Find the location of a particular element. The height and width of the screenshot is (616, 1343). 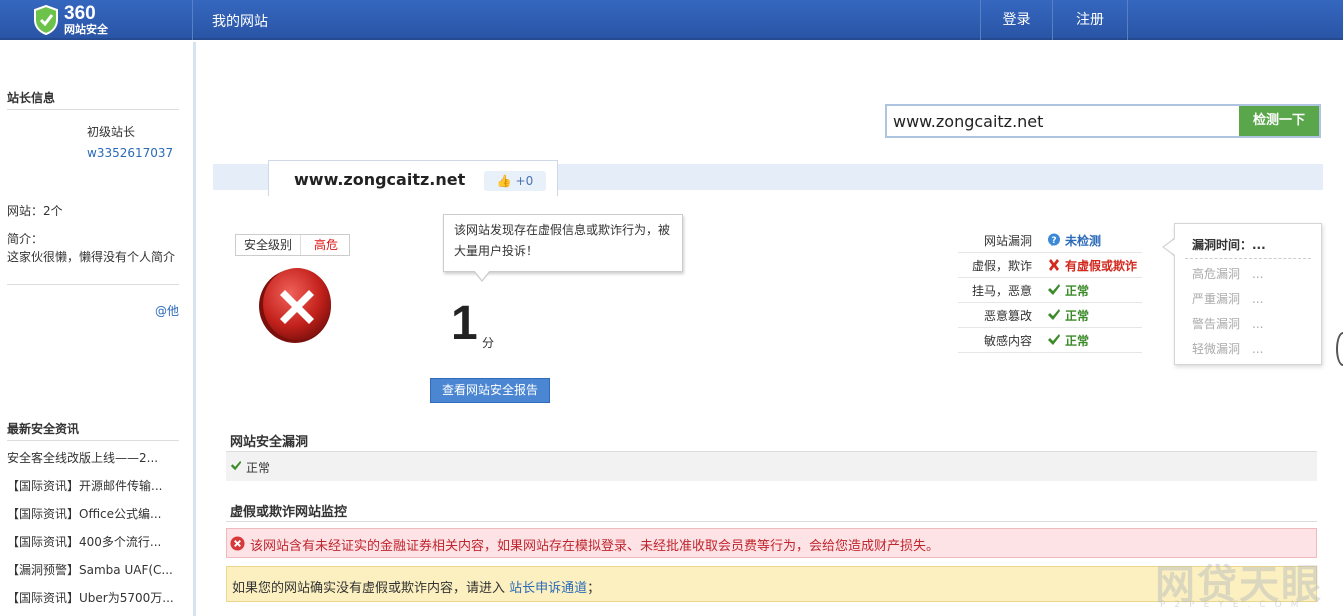

sites-count: 网站：2个 is located at coordinates (35, 211).